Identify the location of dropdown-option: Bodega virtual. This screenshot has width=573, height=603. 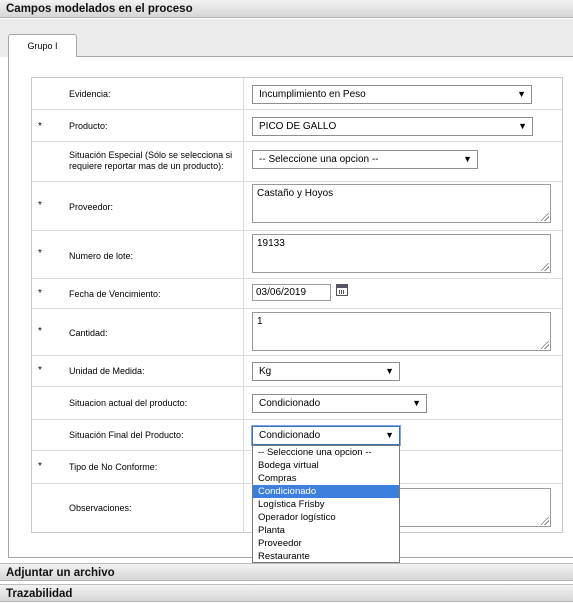
(326, 465).